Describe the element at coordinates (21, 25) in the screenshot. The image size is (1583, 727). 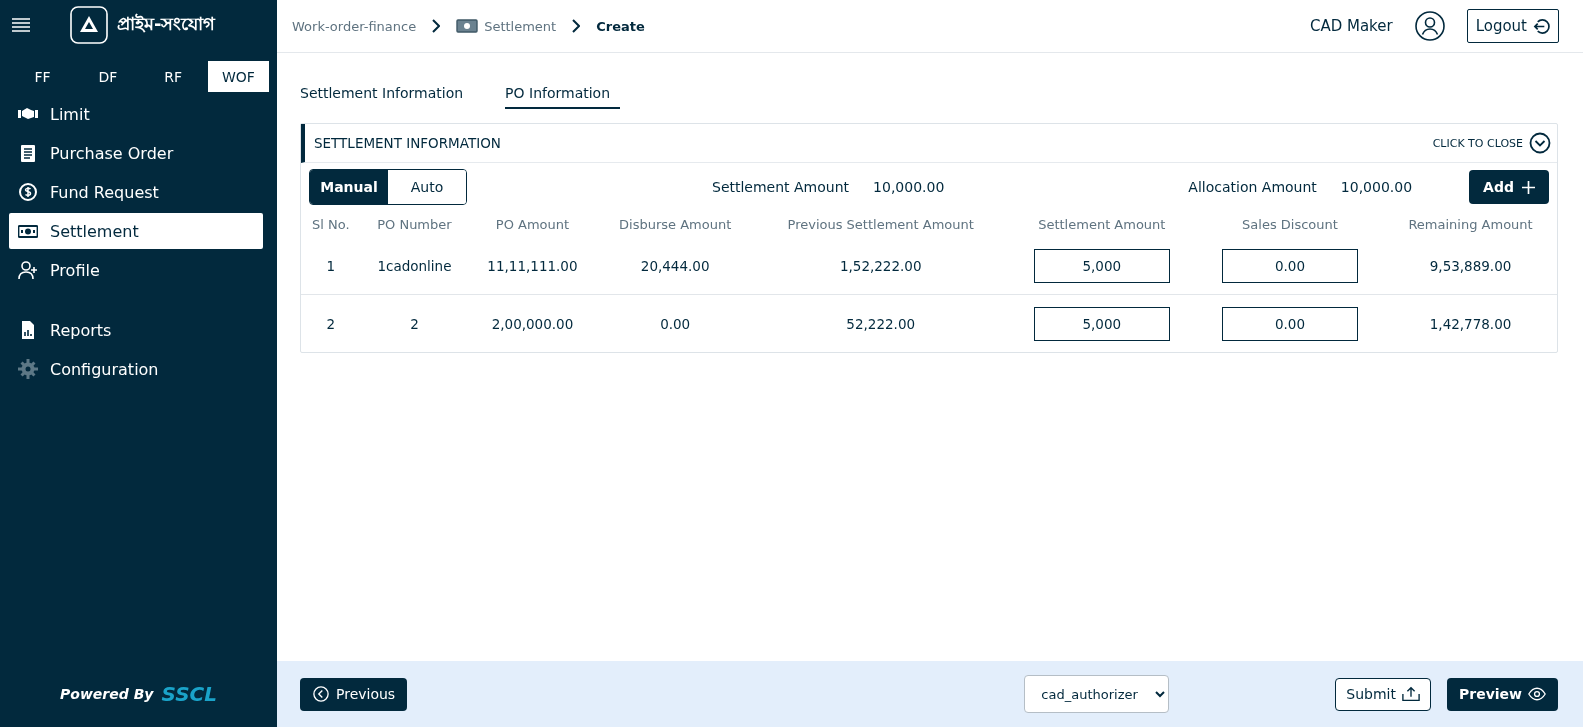
I see `menu-icon` at that location.